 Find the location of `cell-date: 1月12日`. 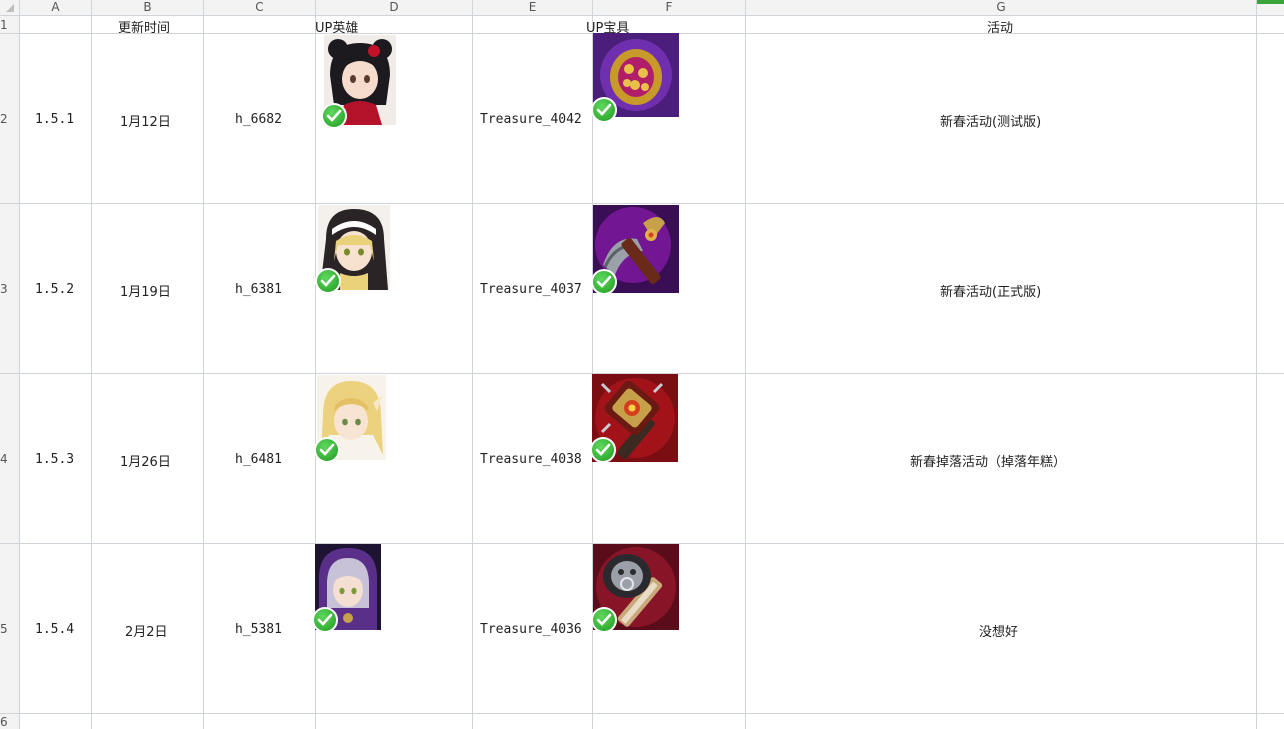

cell-date: 1月12日 is located at coordinates (145, 120).